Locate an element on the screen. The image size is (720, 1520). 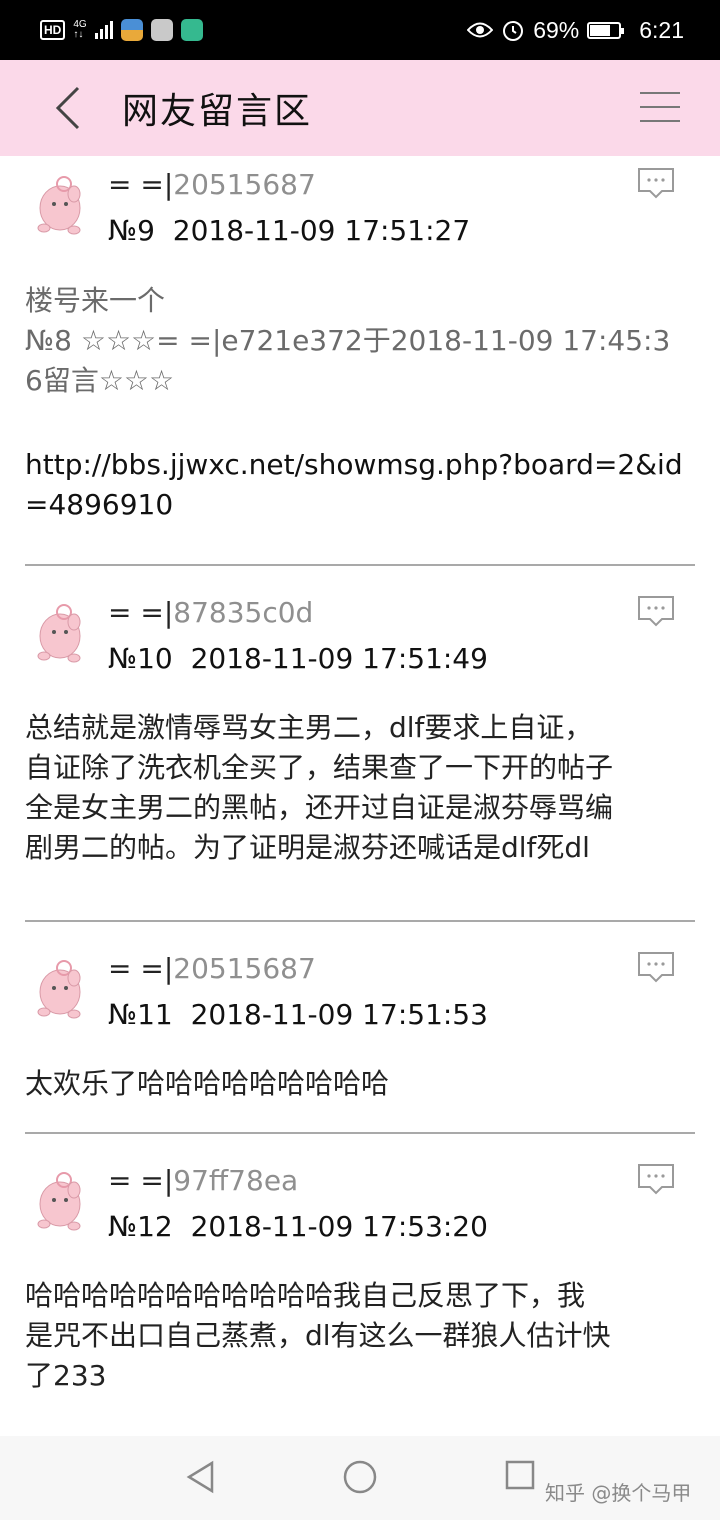
floor-number: №9 is located at coordinates (131, 230).